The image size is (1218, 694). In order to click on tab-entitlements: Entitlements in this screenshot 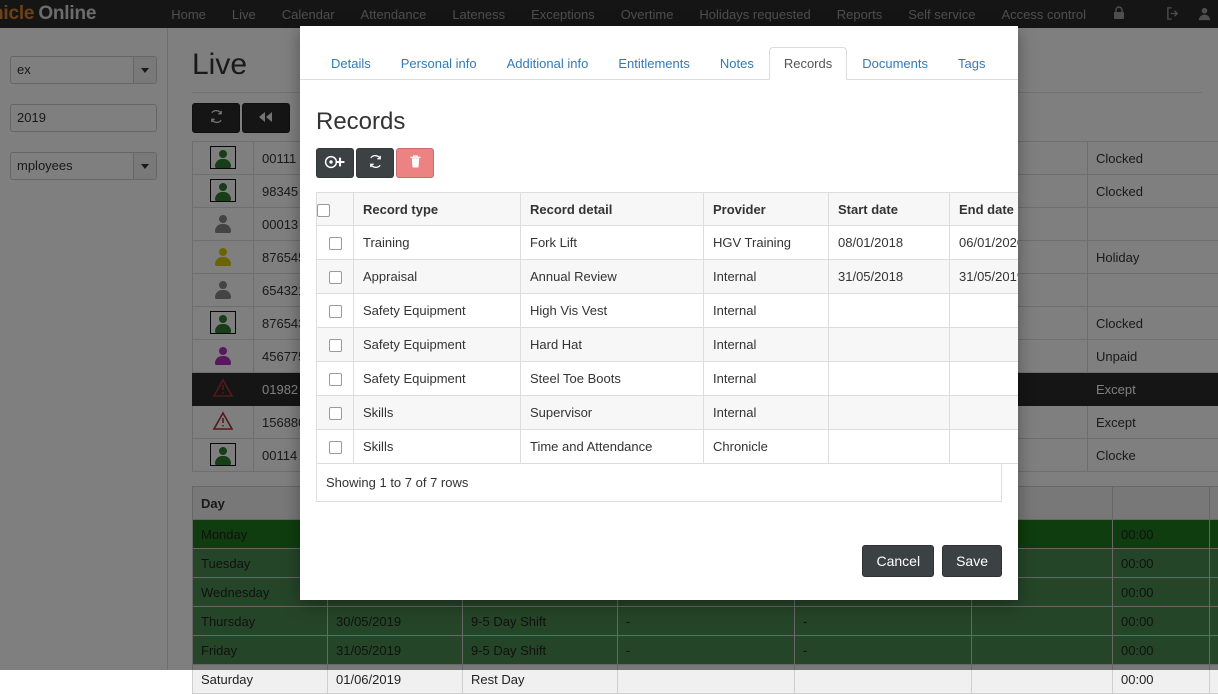, I will do `click(654, 63)`.